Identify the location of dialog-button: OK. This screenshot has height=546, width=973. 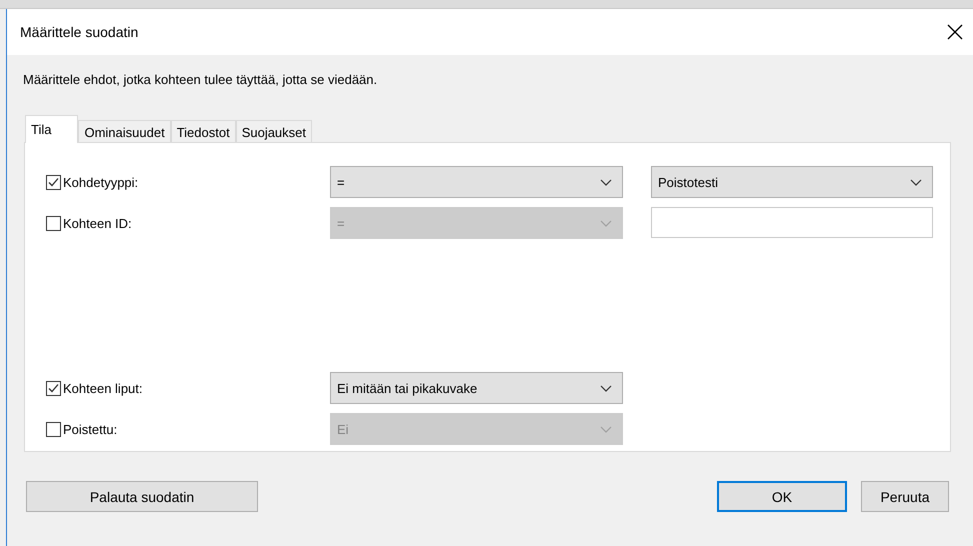
(782, 496).